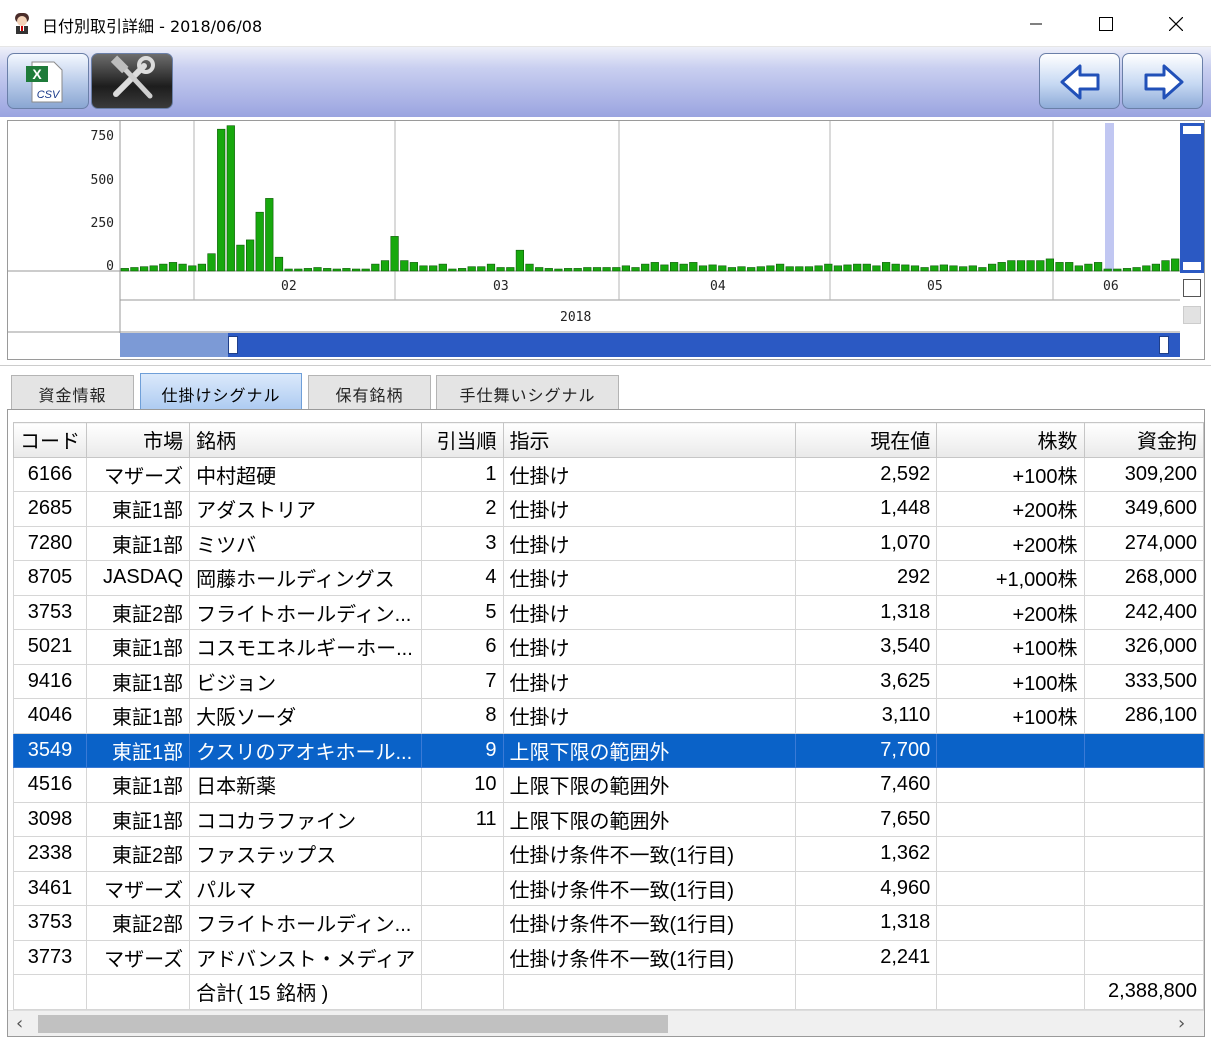  Describe the element at coordinates (462, 681) in the screenshot. I see `cell-priority: 7` at that location.